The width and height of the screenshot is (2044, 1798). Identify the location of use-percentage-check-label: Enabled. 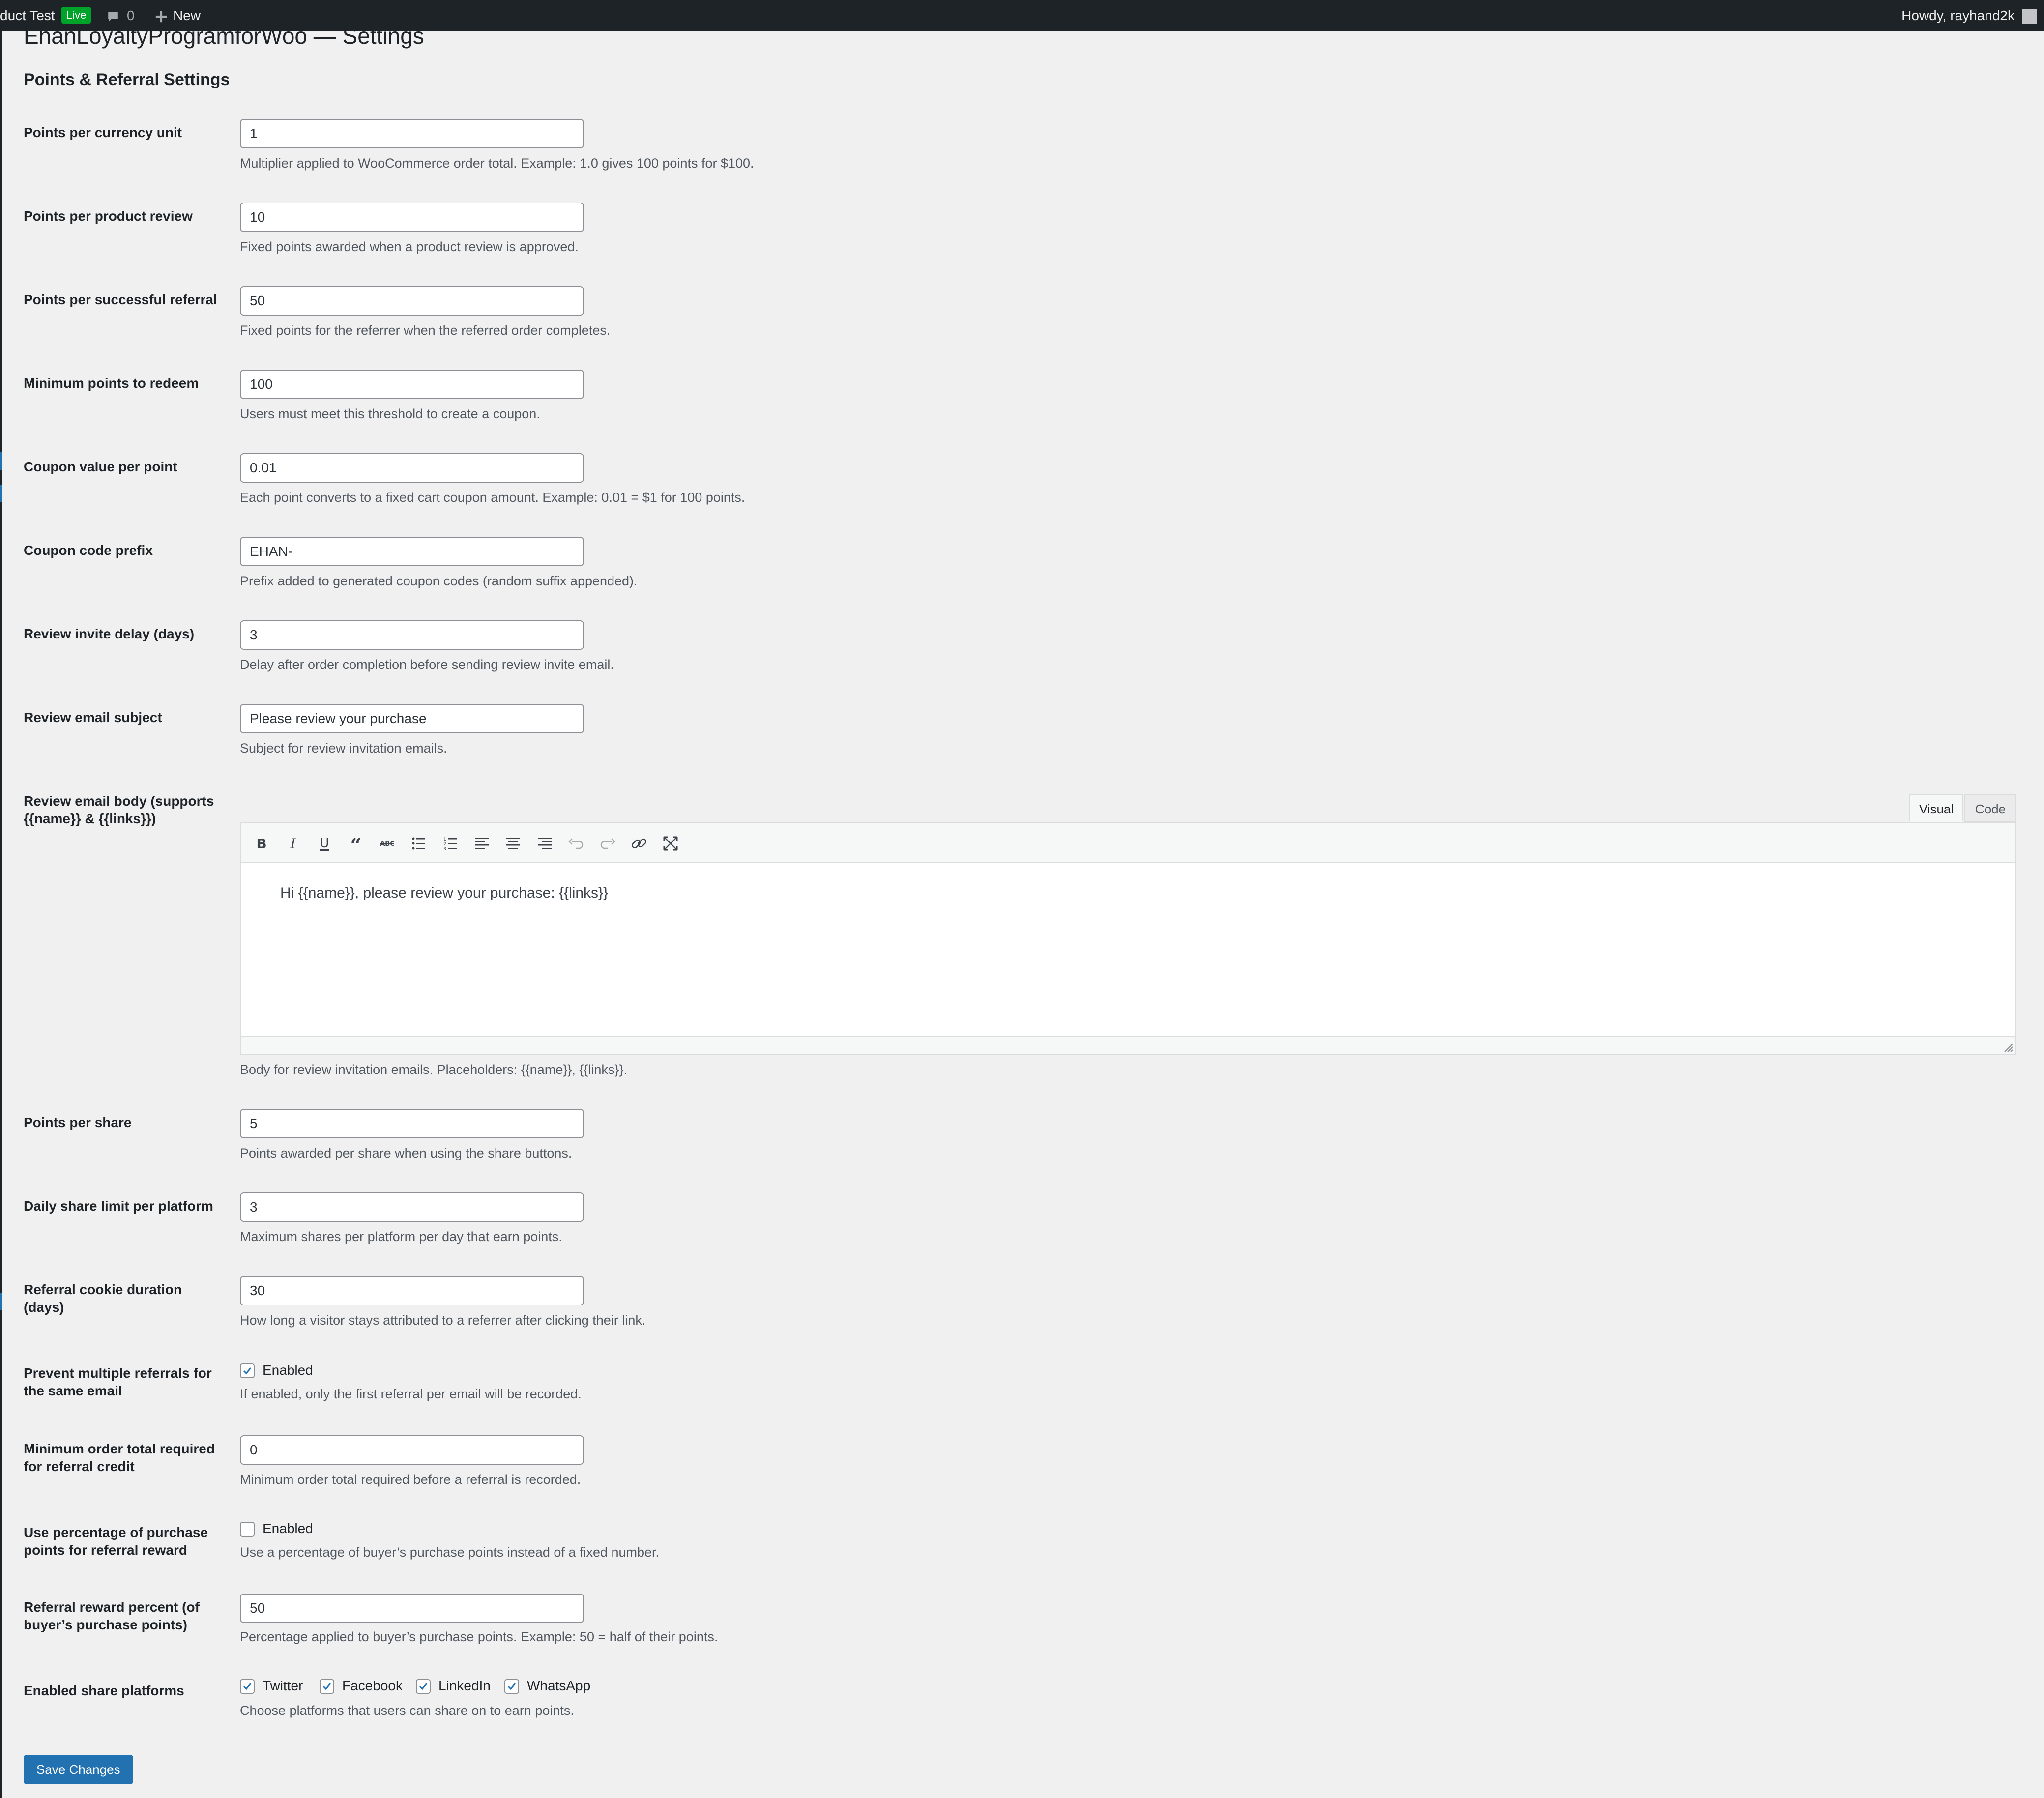
(288, 1528).